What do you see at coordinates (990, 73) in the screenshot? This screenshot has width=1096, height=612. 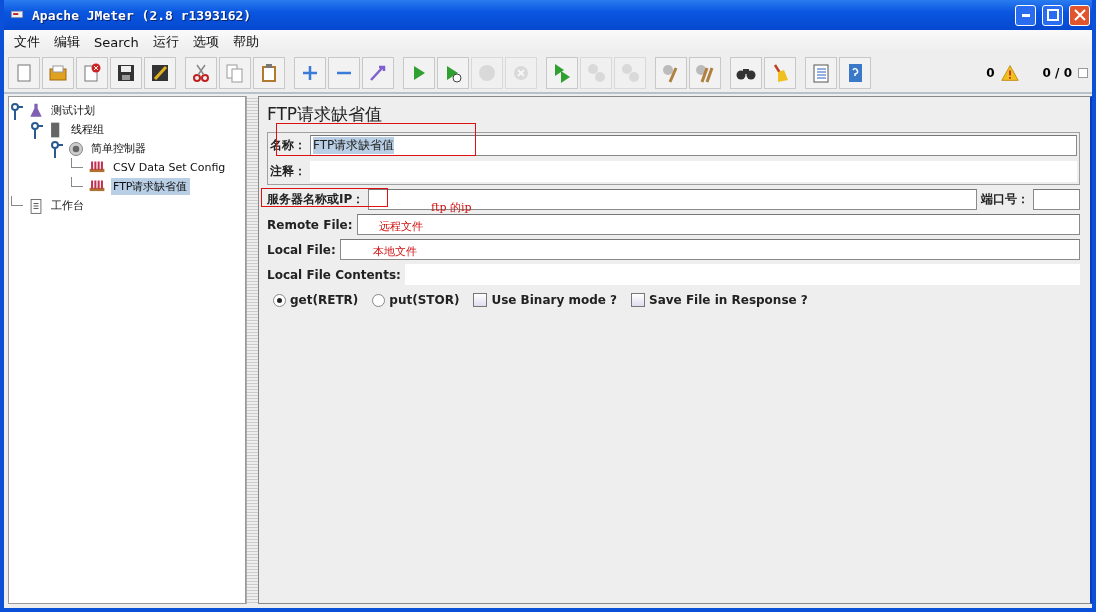 I see `error-count: 0` at bounding box center [990, 73].